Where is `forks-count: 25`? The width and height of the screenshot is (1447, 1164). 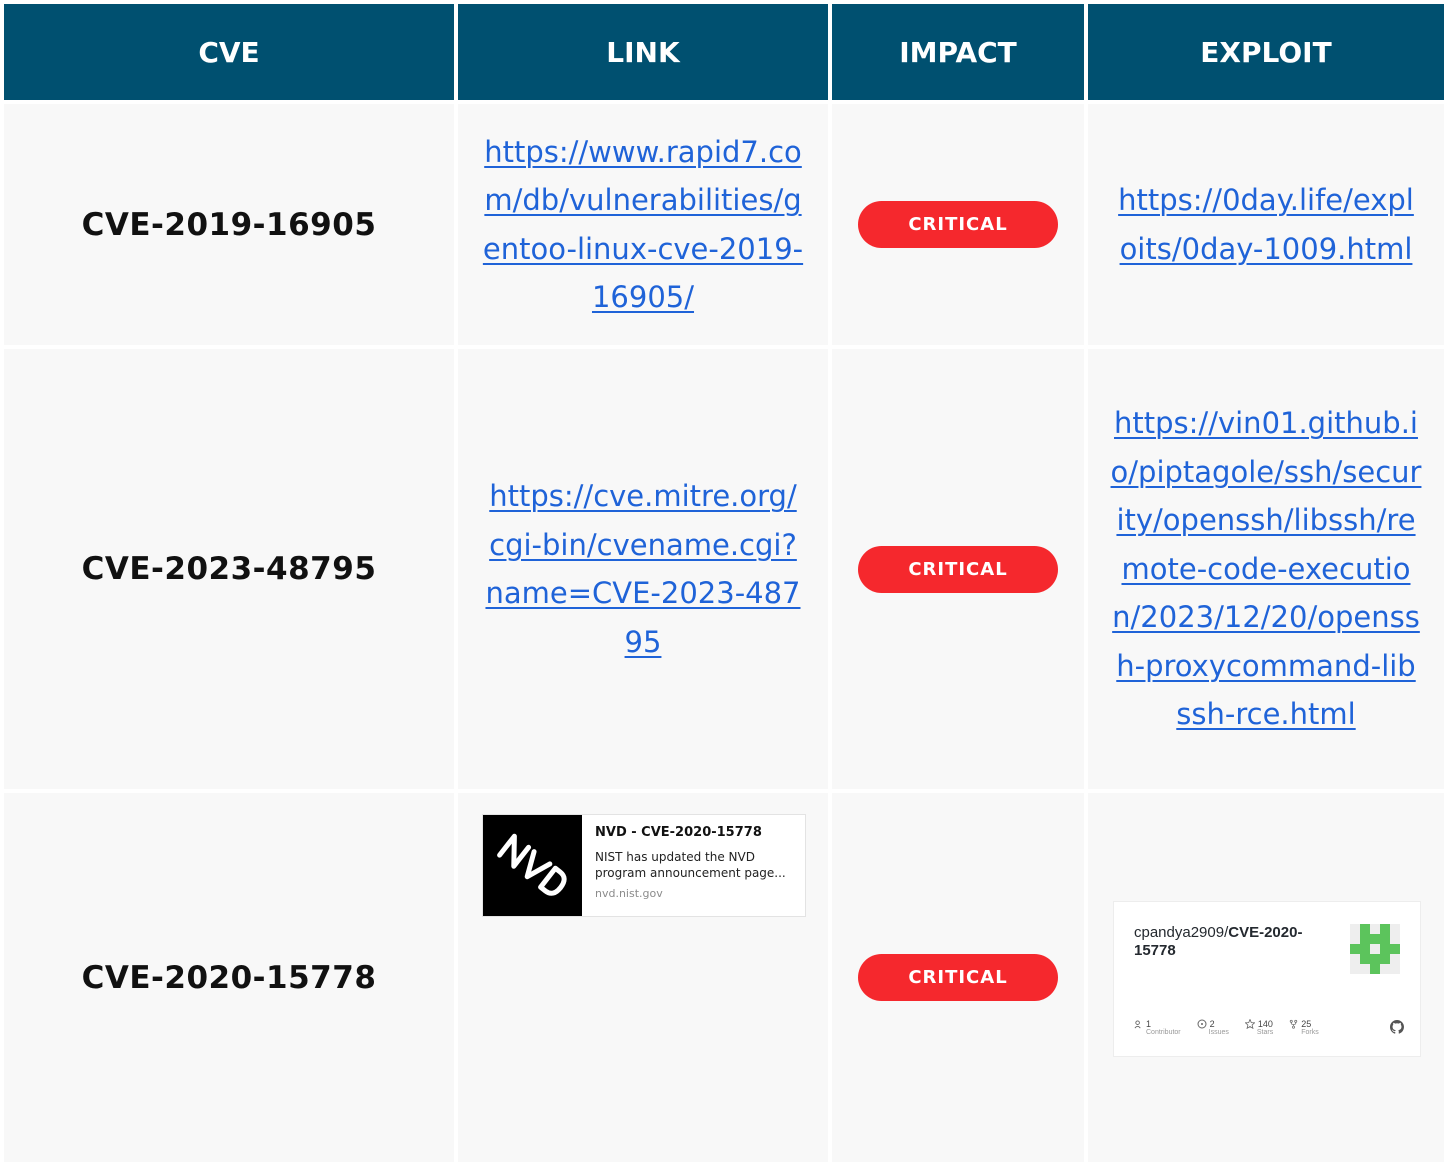
forks-count: 25 is located at coordinates (1306, 1024).